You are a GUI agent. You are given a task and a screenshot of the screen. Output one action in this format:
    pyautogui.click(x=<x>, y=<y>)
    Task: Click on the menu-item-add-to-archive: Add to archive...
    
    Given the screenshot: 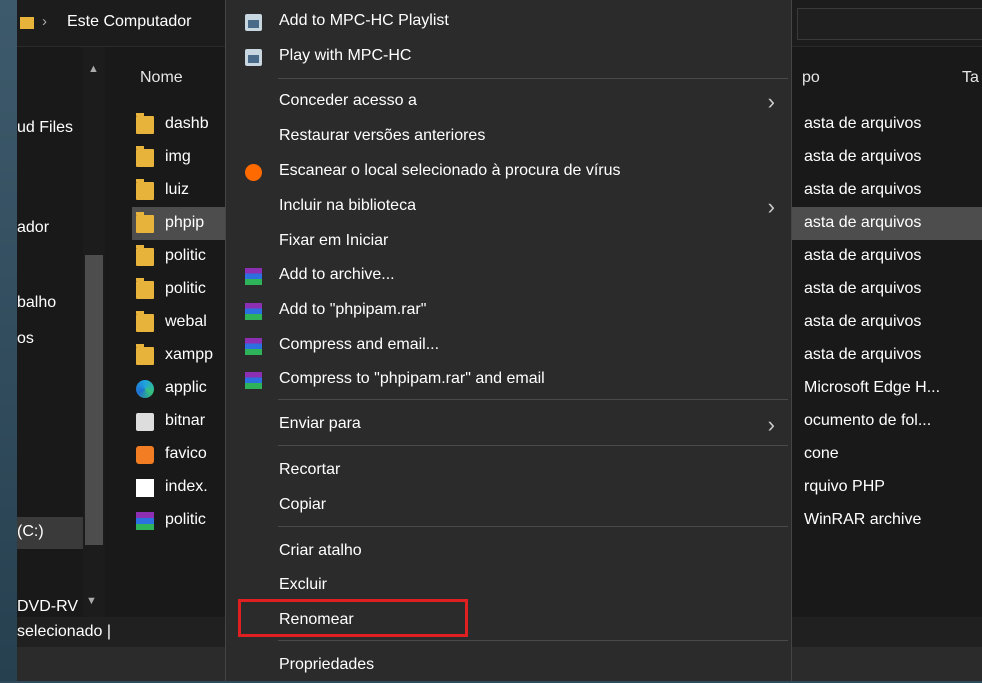 What is the action you would take?
    pyautogui.click(x=508, y=276)
    